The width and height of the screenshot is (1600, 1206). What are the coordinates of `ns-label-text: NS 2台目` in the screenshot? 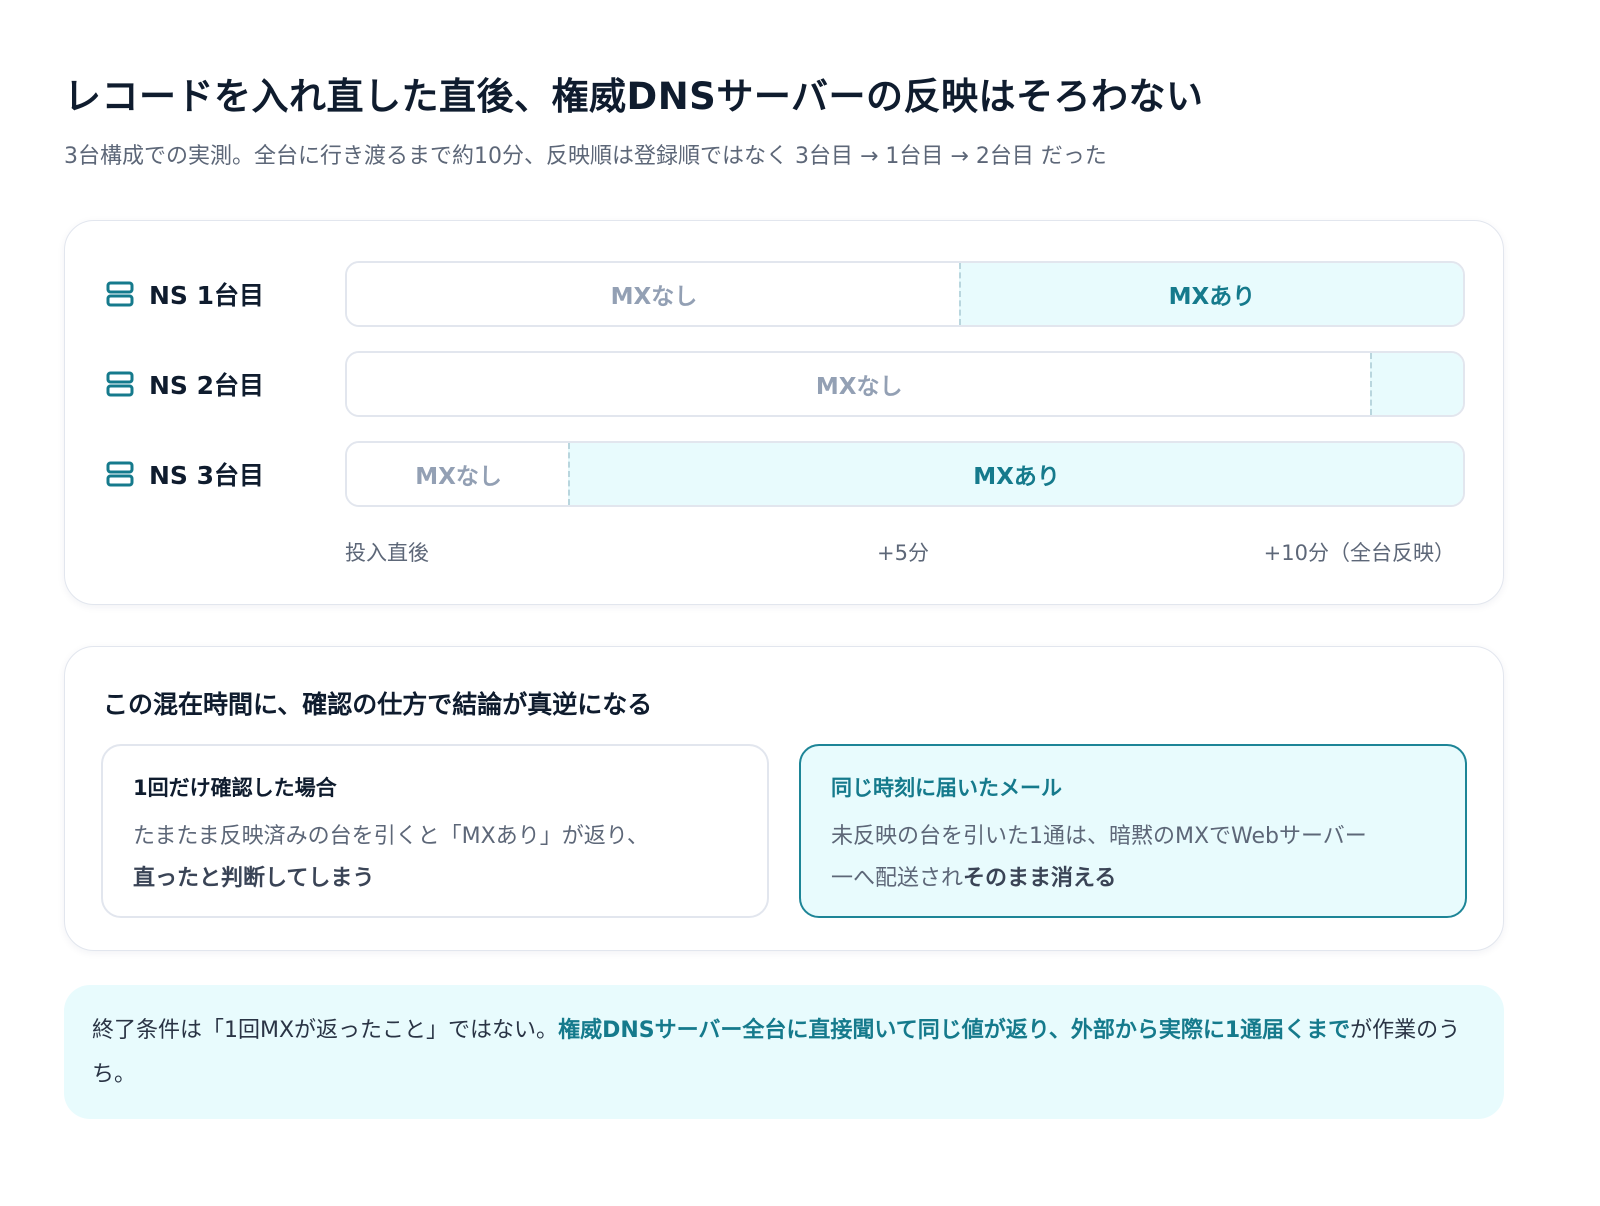 It's located at (207, 385).